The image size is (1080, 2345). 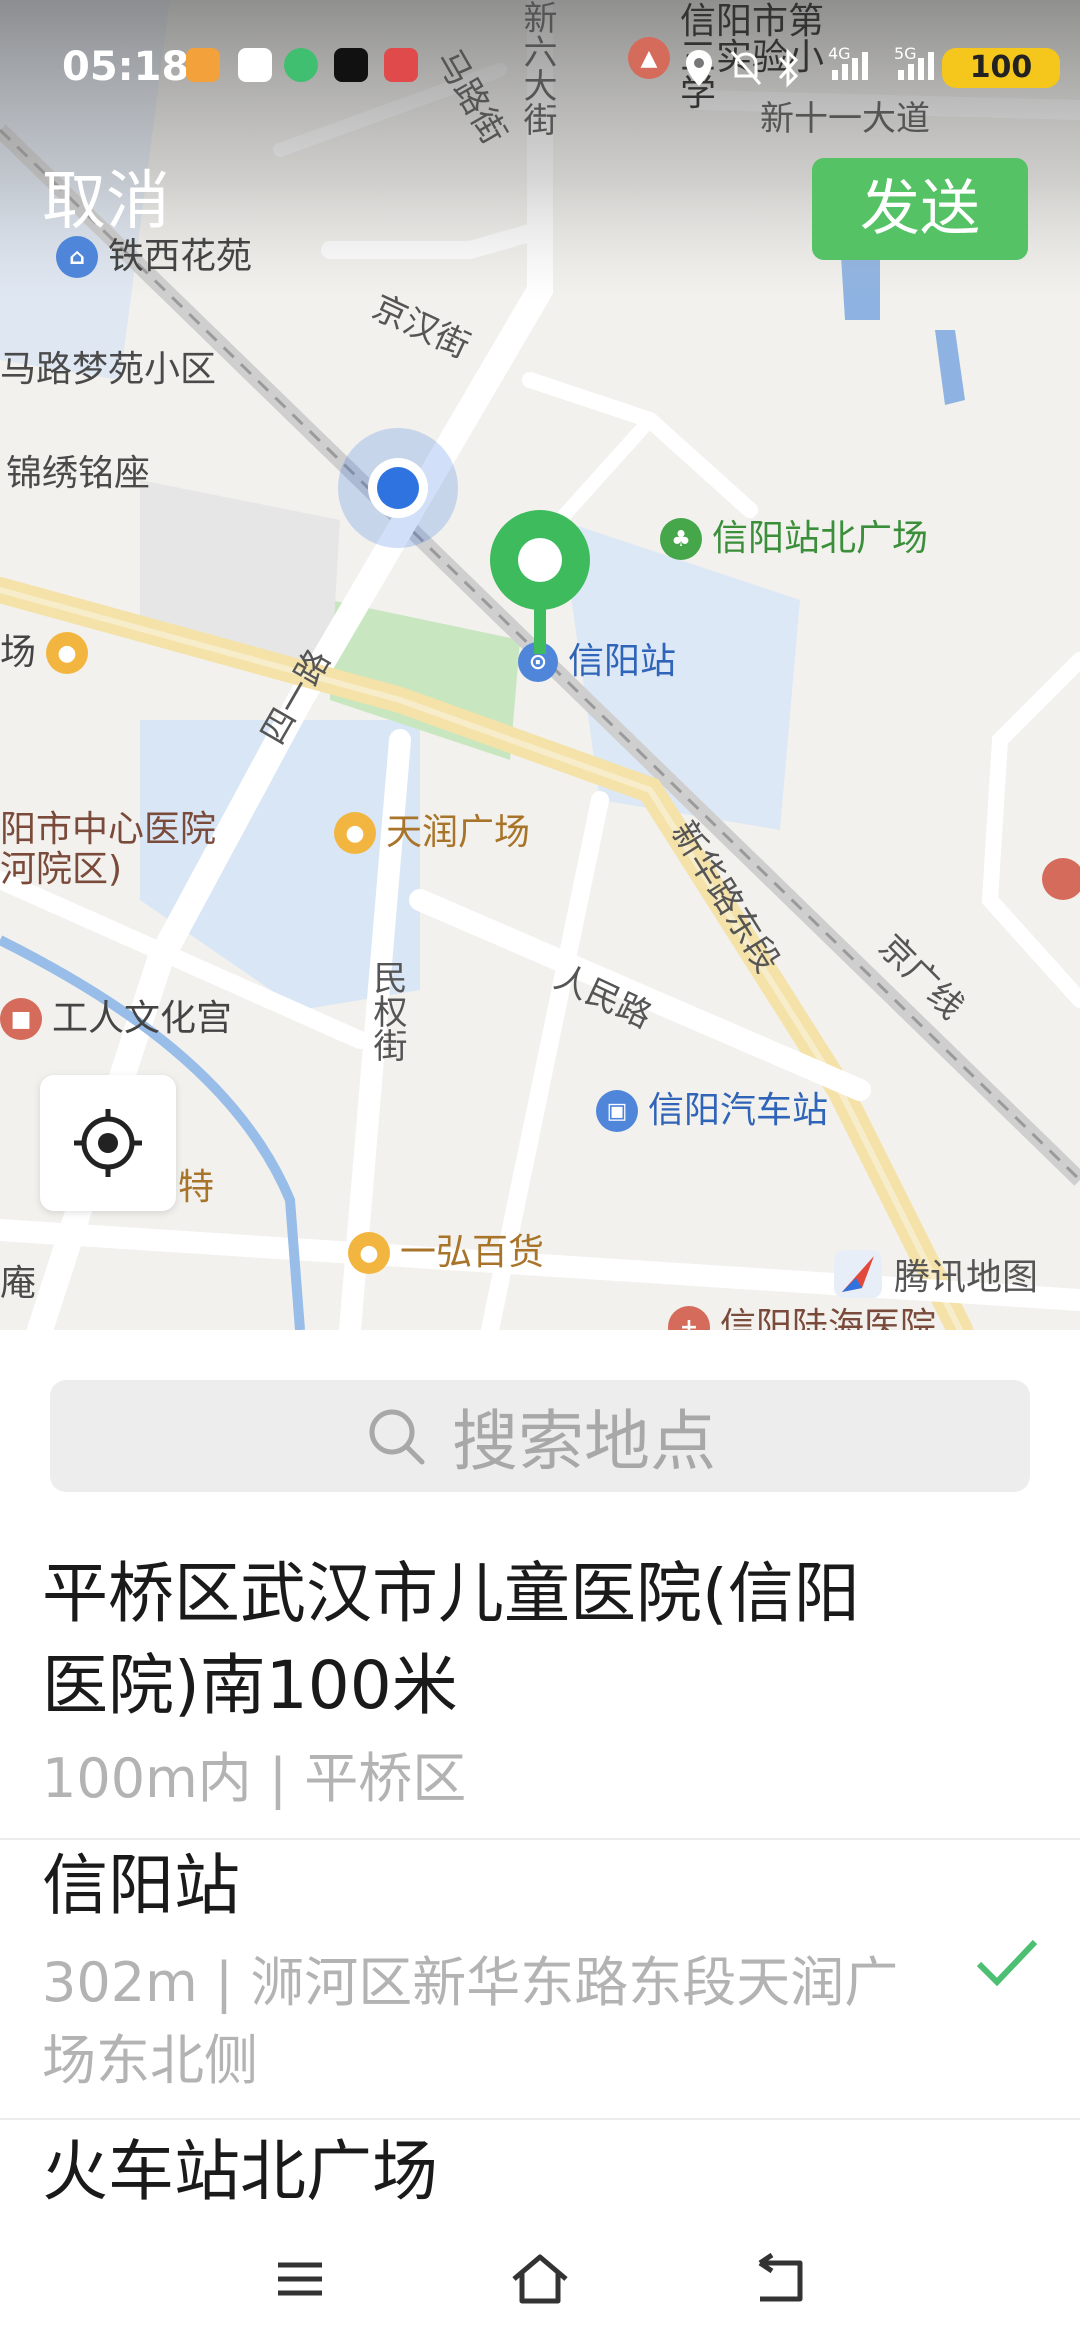 I want to click on send-button: 发送, so click(x=920, y=209).